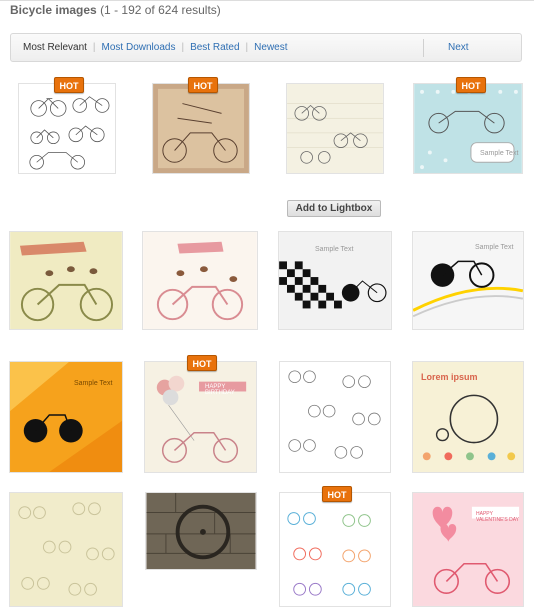 This screenshot has height=615, width=534. I want to click on sort-most-downloads: Most Downloads, so click(139, 47).